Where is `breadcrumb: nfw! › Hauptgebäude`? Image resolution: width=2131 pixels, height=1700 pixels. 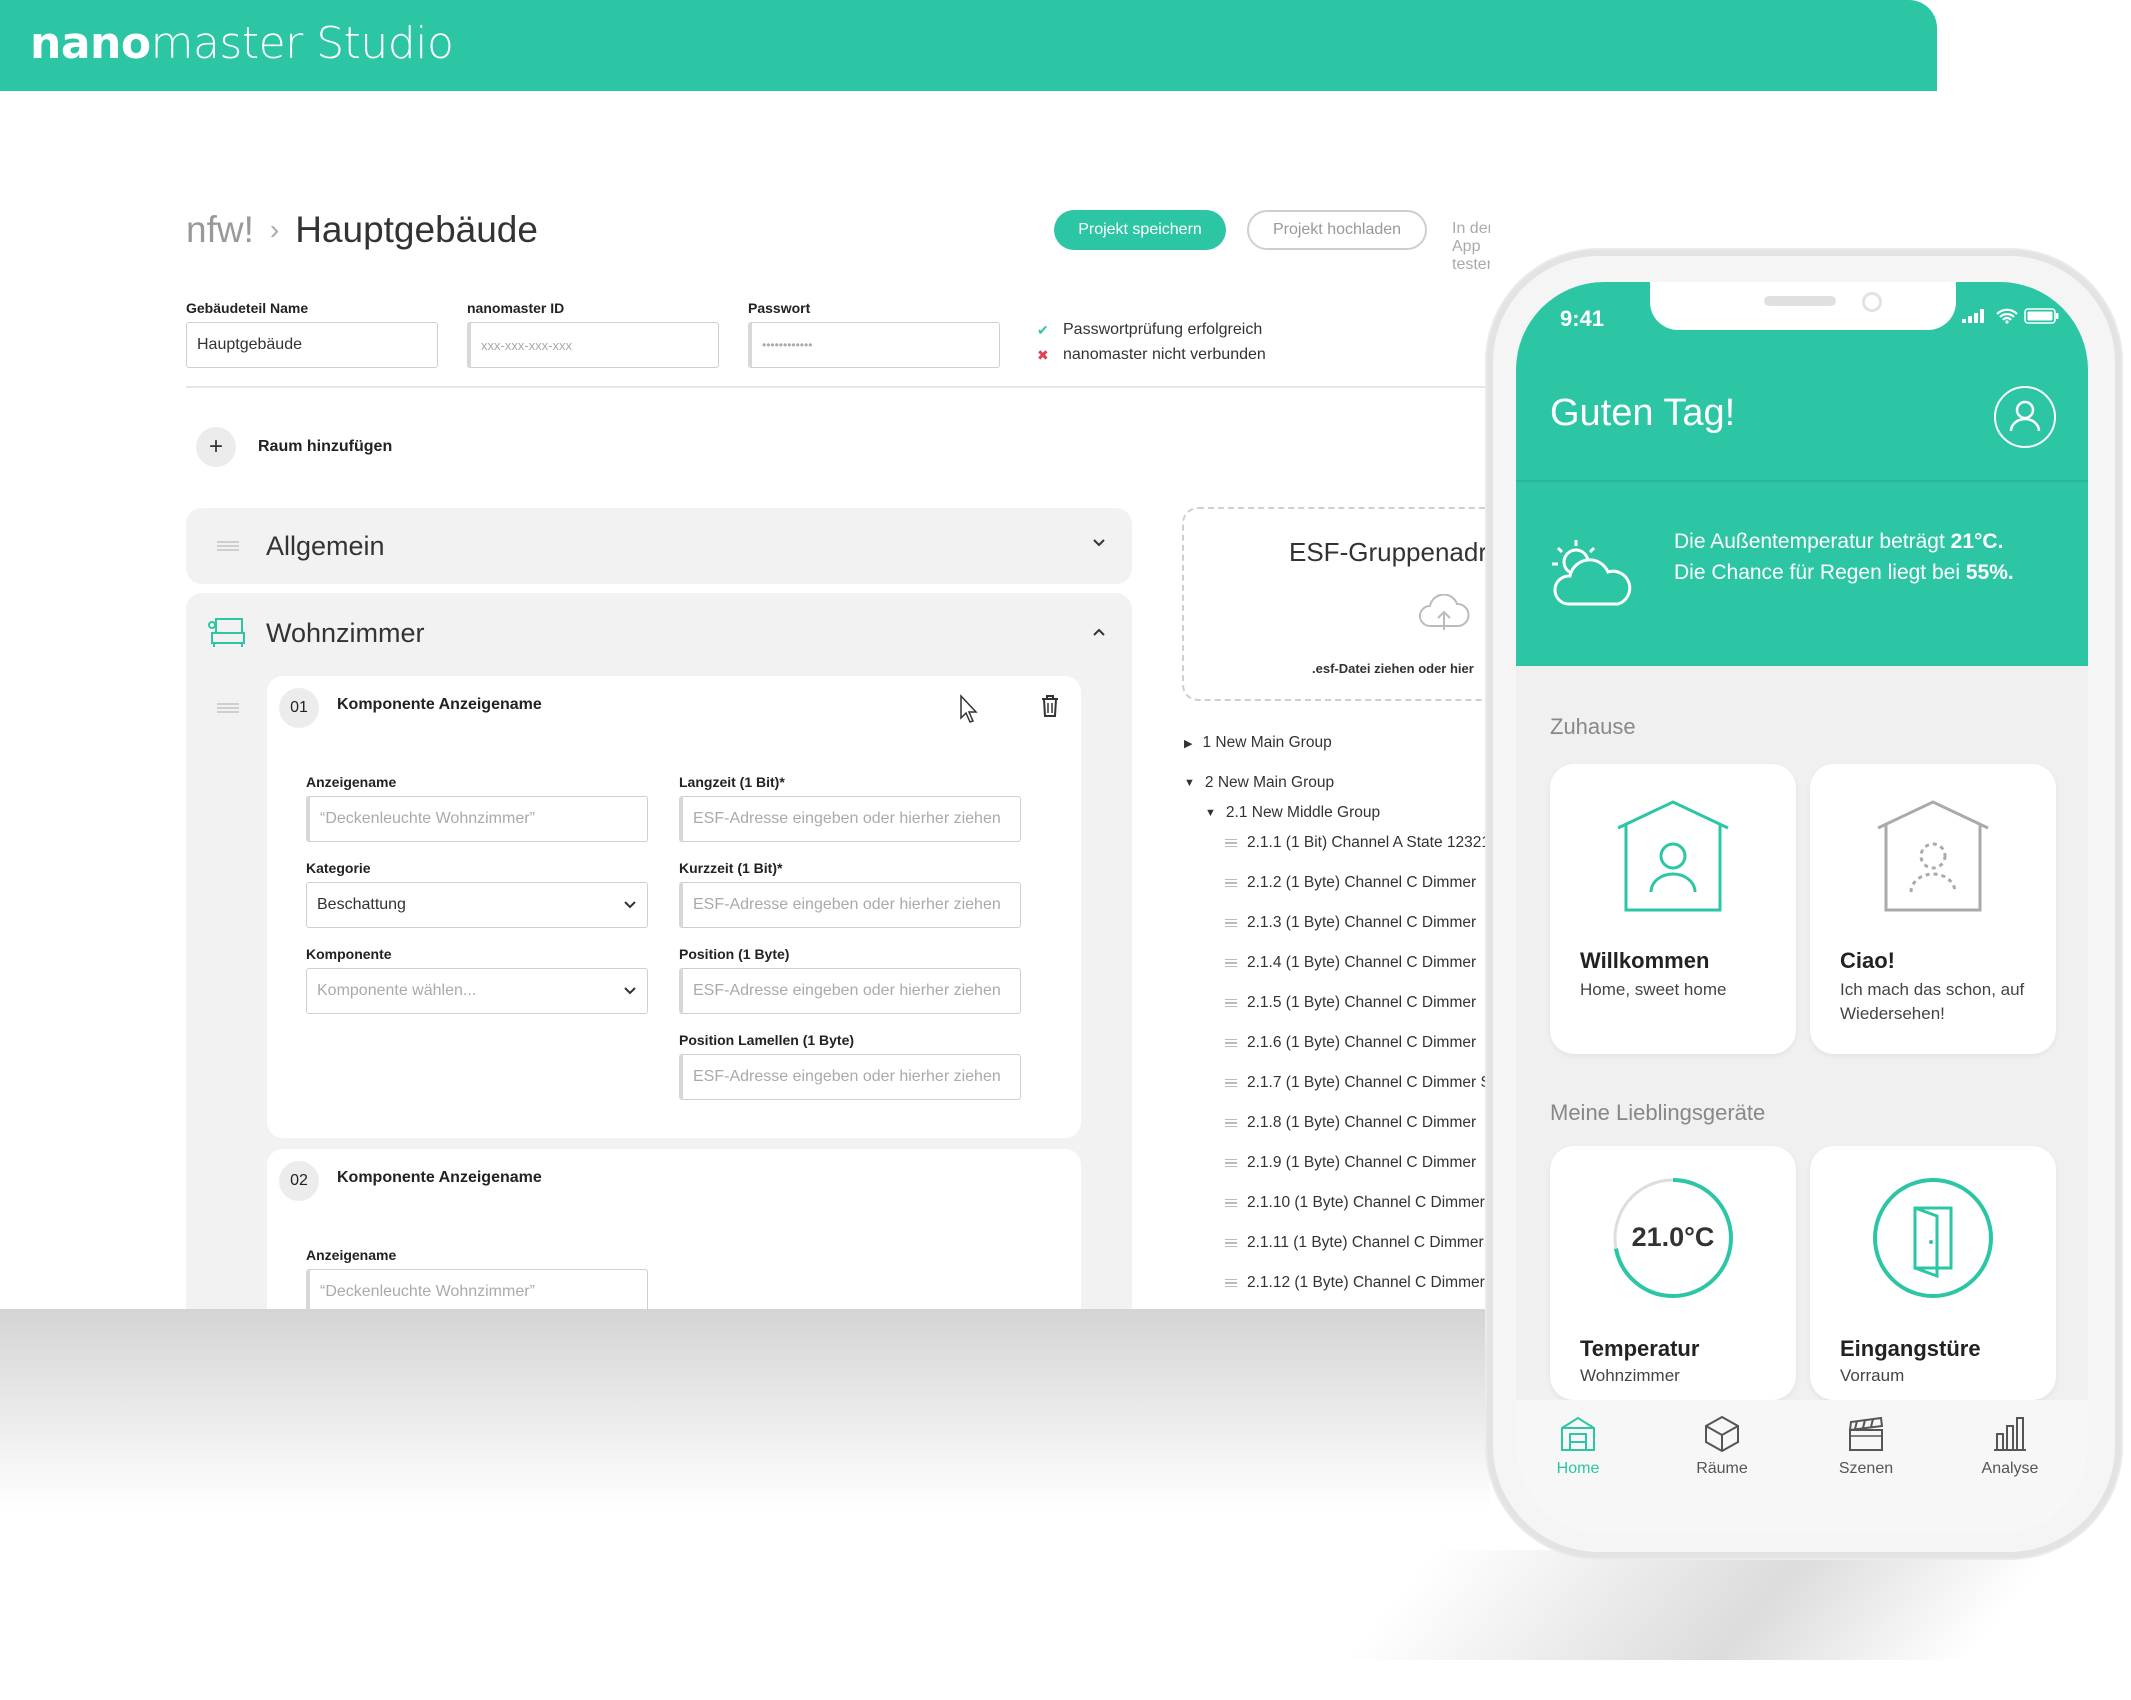
breadcrumb: nfw! › Hauptgebäude is located at coordinates (362, 230).